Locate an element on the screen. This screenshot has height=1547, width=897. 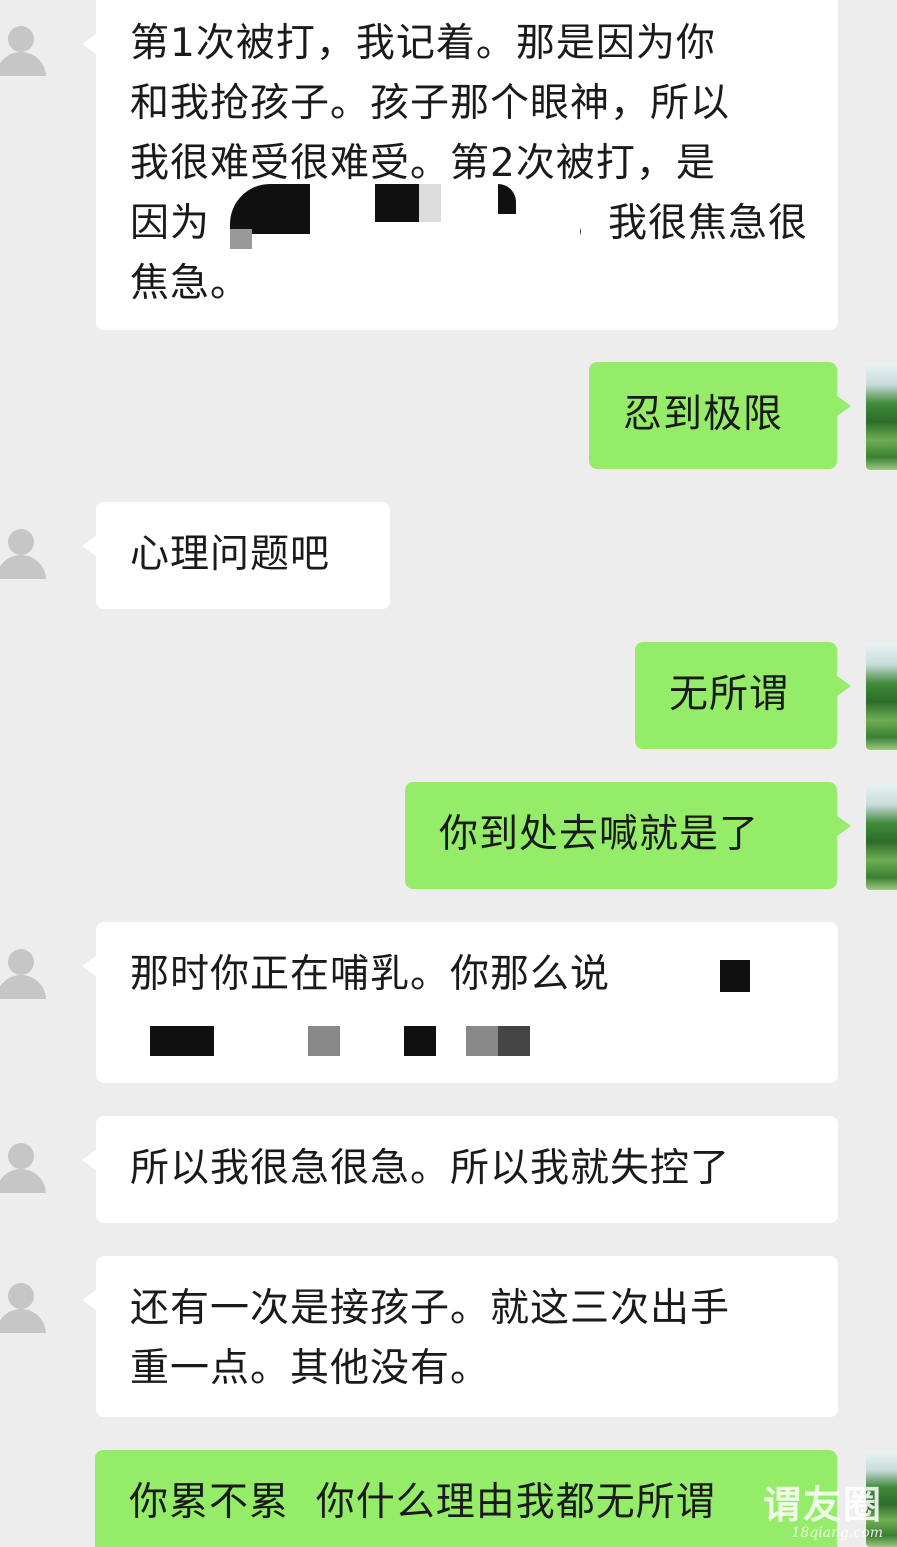
message-text-line: 和我抢孩子。孩子那个眼神，所以 is located at coordinates (430, 103).